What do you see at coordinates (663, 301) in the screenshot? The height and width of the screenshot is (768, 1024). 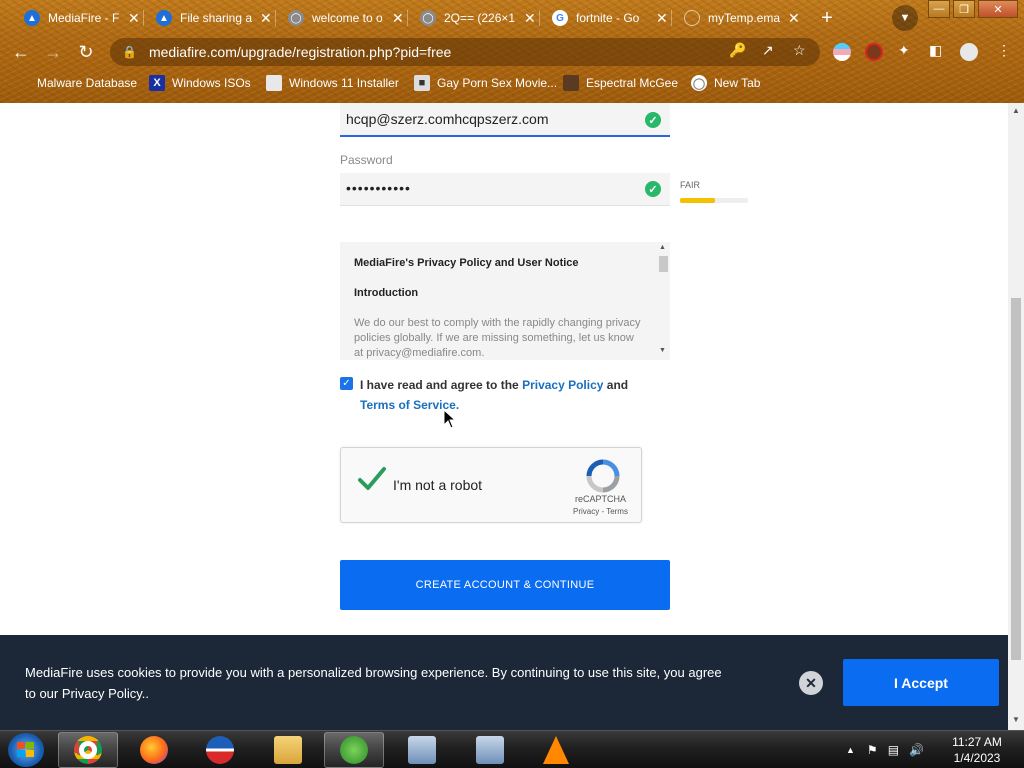 I see `policy-scrollbar: ▲ ▼` at bounding box center [663, 301].